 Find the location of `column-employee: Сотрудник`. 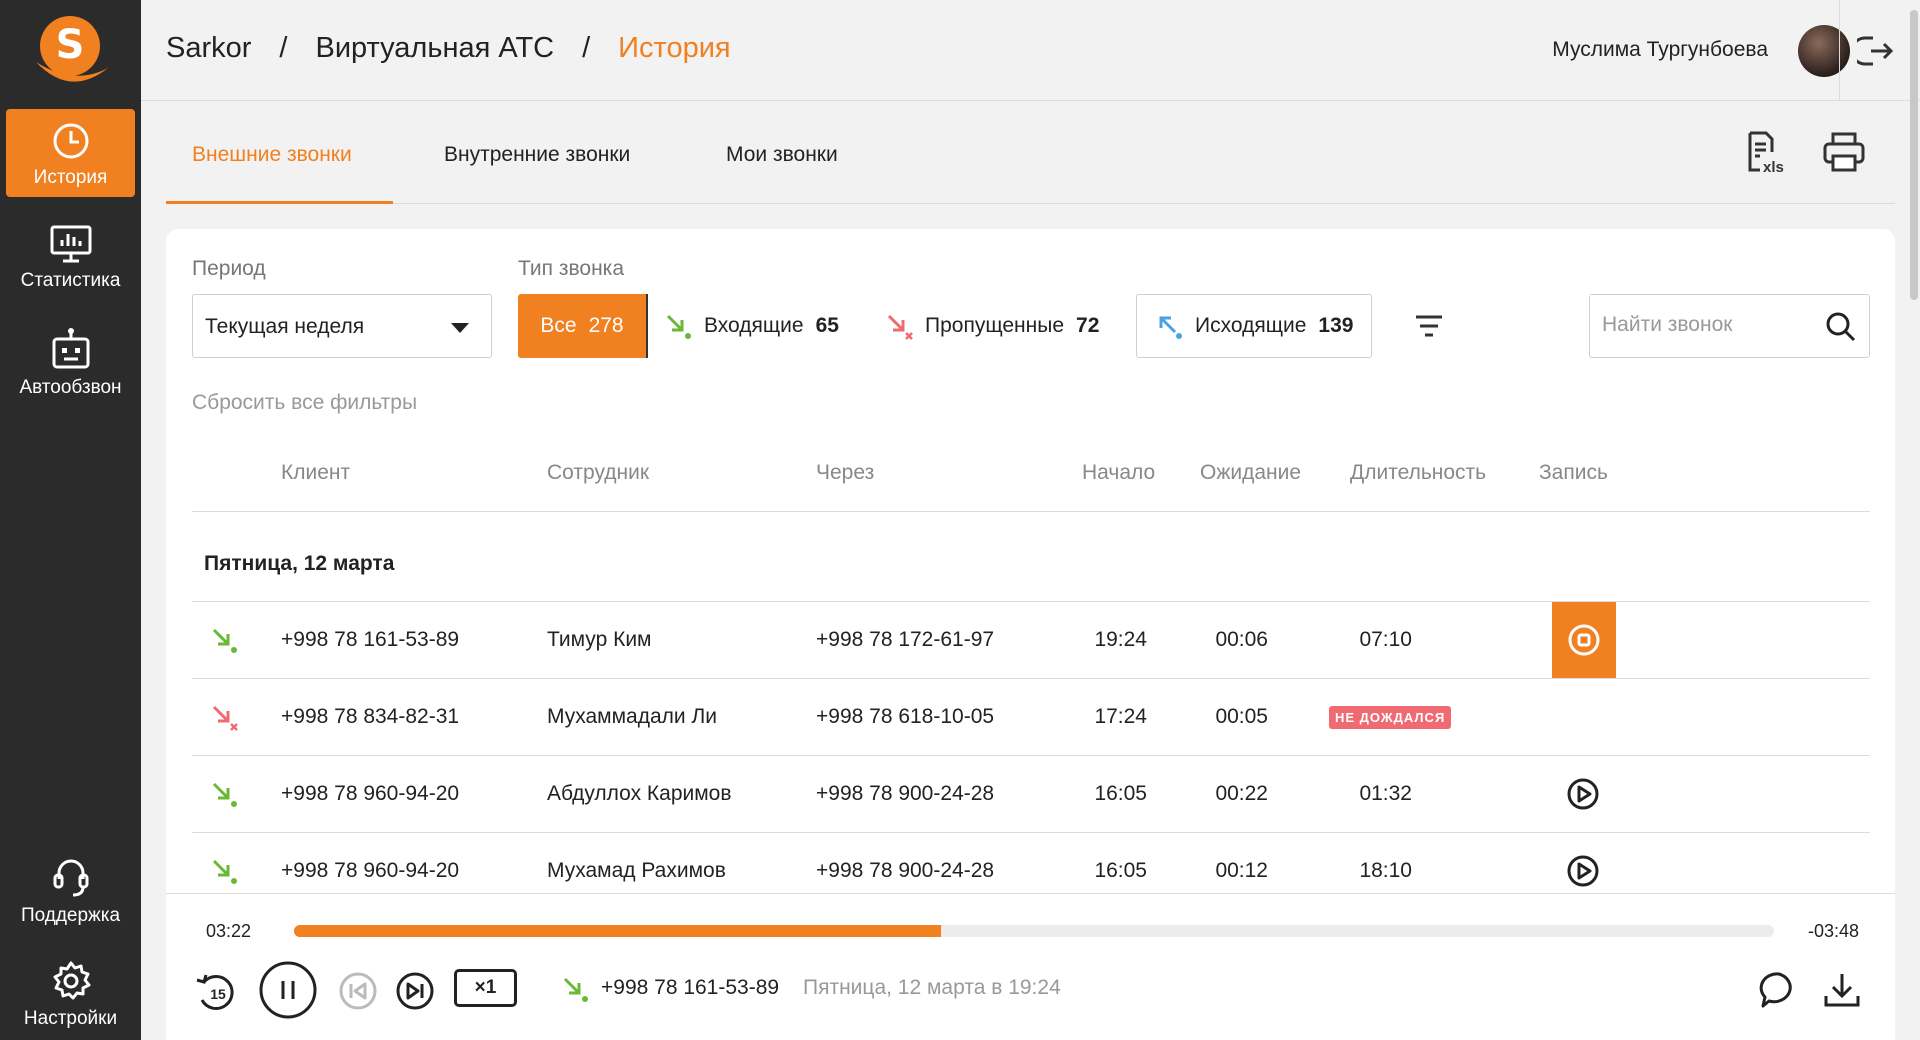

column-employee: Сотрудник is located at coordinates (598, 473).